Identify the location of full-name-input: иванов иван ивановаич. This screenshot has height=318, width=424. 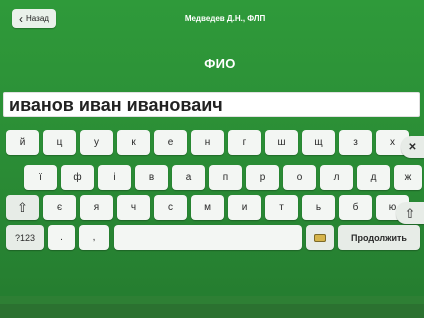
(211, 104).